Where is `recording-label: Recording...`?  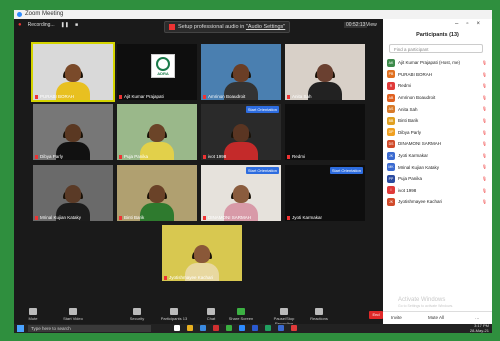
recording-label: Recording... is located at coordinates (41, 25).